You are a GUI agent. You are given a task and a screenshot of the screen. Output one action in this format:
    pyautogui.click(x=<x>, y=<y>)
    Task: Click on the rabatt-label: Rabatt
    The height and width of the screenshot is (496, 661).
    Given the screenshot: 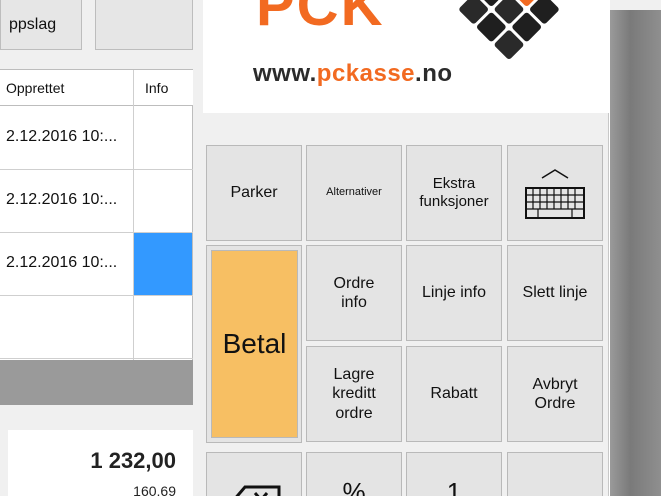 What is the action you would take?
    pyautogui.click(x=454, y=394)
    